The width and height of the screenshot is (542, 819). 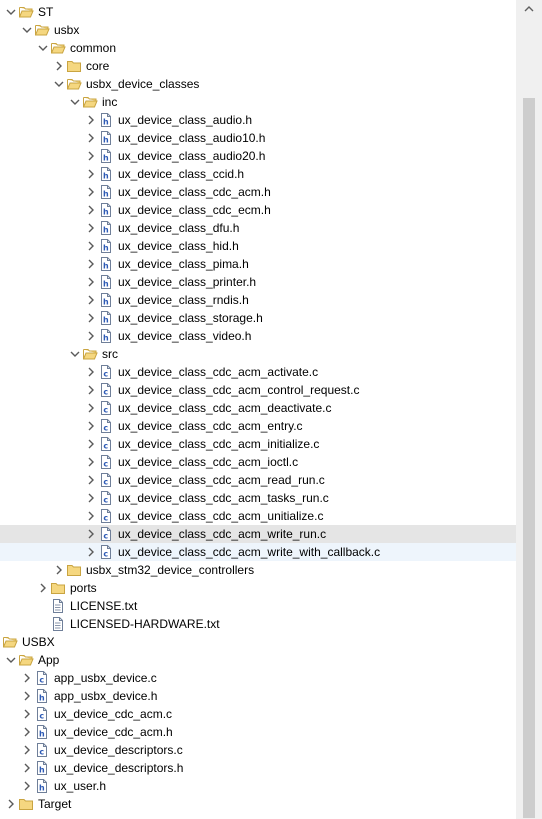 What do you see at coordinates (258, 534) in the screenshot?
I see `tree-file-item: c ux_device_class_cdc_acm_write_run.c` at bounding box center [258, 534].